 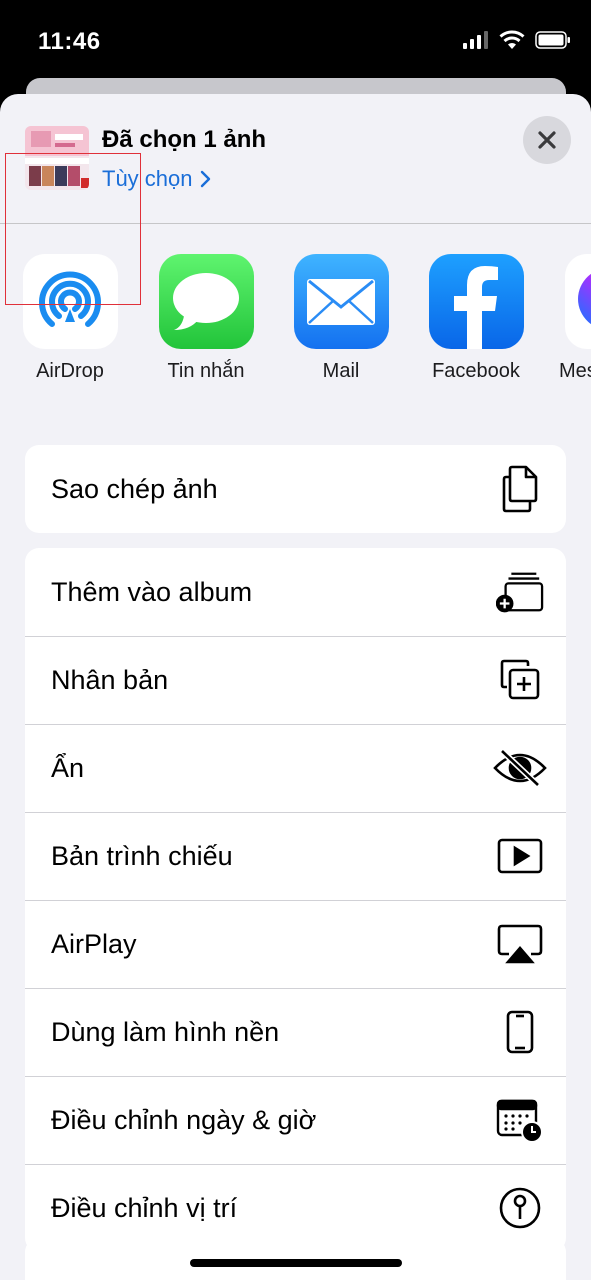 What do you see at coordinates (520, 680) in the screenshot?
I see `duplicate-icon` at bounding box center [520, 680].